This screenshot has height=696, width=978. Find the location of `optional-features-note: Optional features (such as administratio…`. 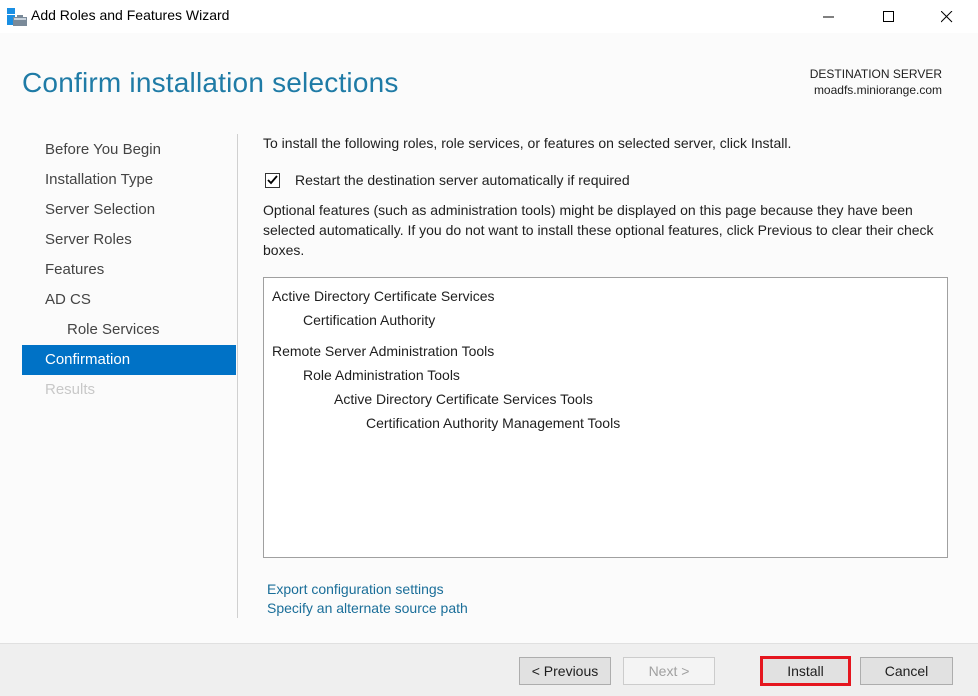

optional-features-note: Optional features (such as administratio… is located at coordinates (598, 230).